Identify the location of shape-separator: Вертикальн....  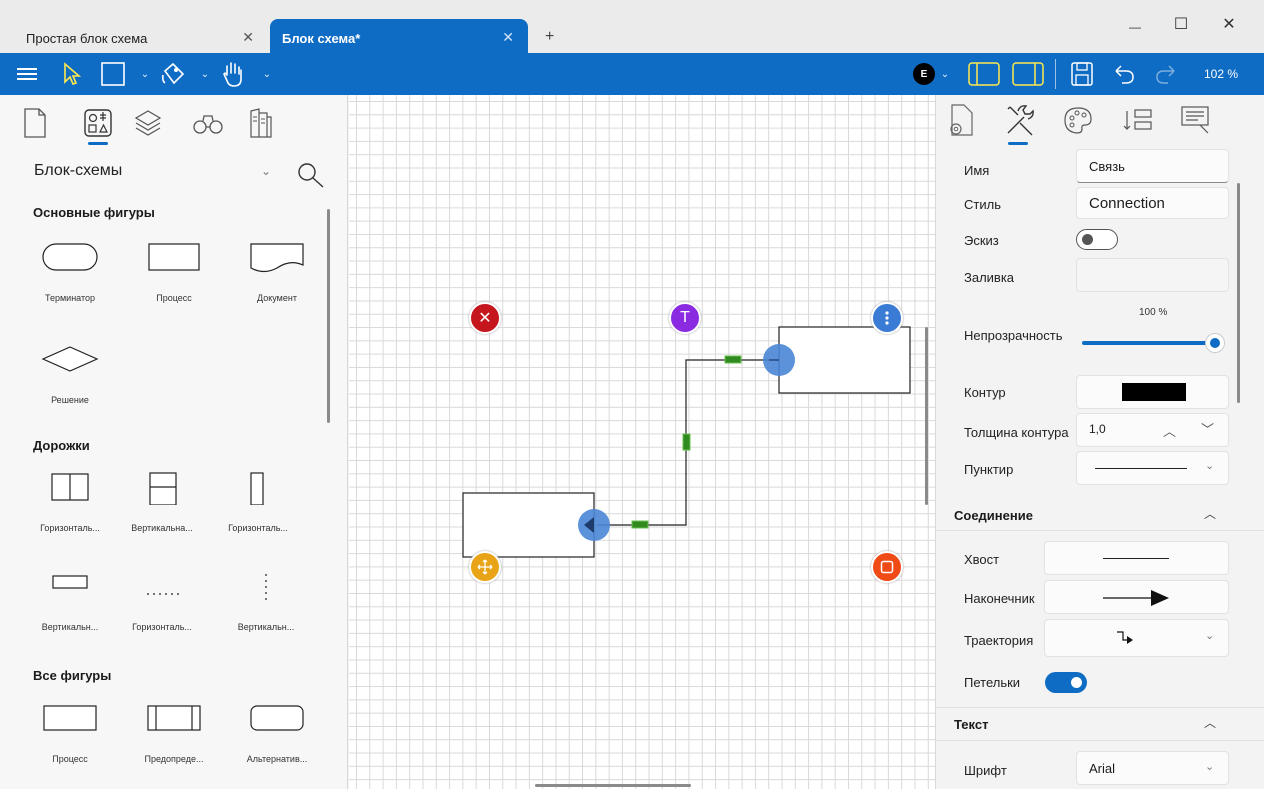
(266, 601).